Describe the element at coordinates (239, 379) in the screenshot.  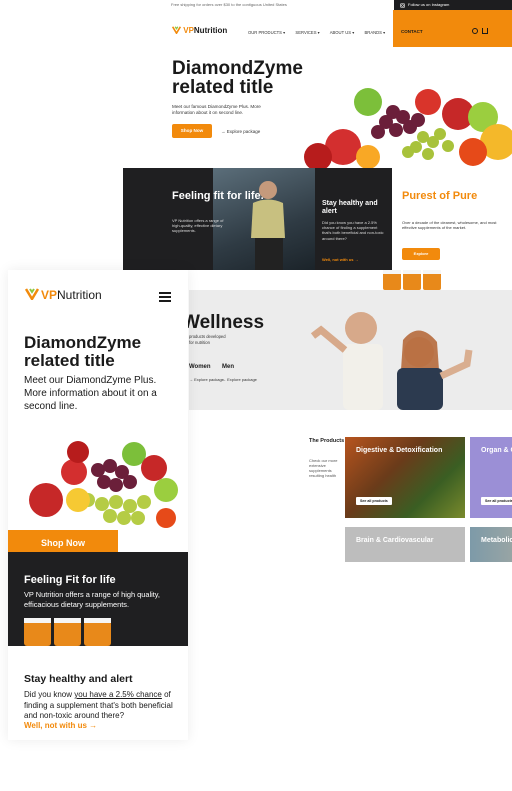
I see `explore-men-link: → Explore package` at that location.